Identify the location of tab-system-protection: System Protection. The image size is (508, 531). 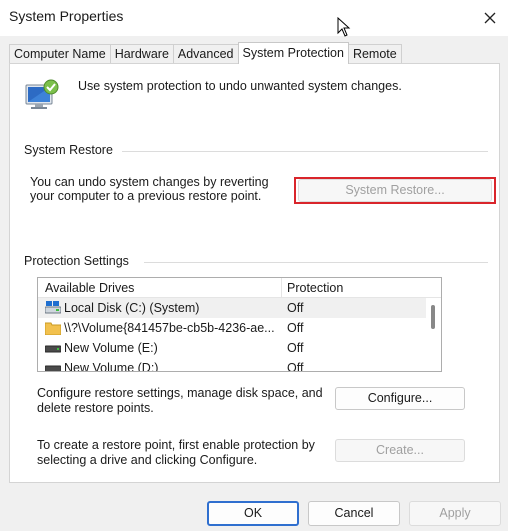
(293, 53).